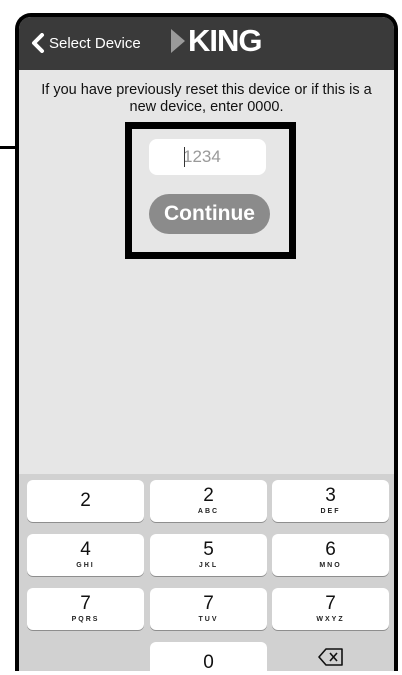 This screenshot has height=675, width=402. I want to click on key-letters: PQRS, so click(85, 619).